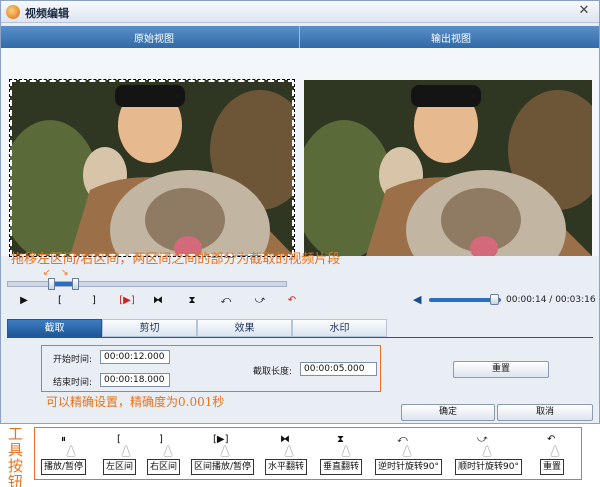 The image size is (600, 487). Describe the element at coordinates (552, 467) in the screenshot. I see `legend-reset: 重置` at that location.